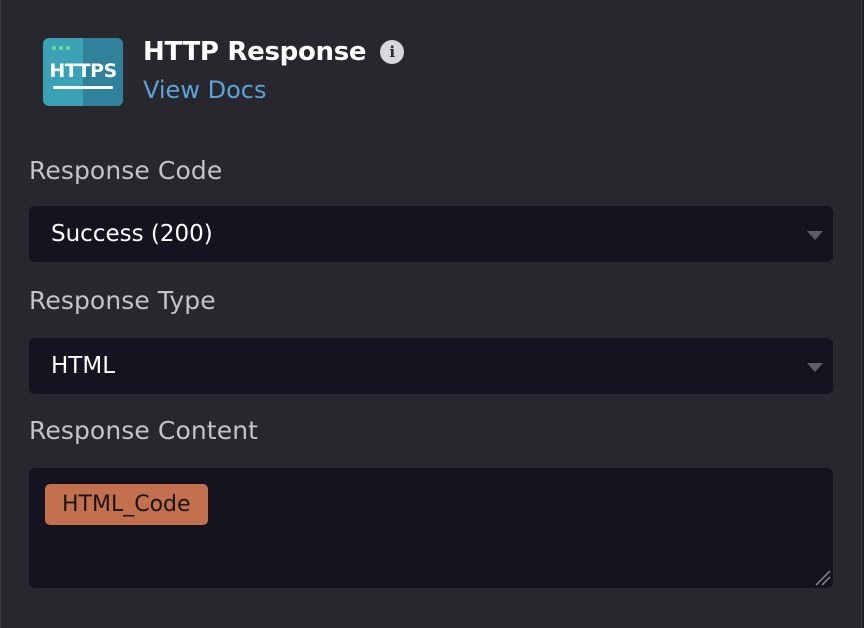 This screenshot has height=628, width=864. What do you see at coordinates (392, 52) in the screenshot?
I see `info-icon: i` at bounding box center [392, 52].